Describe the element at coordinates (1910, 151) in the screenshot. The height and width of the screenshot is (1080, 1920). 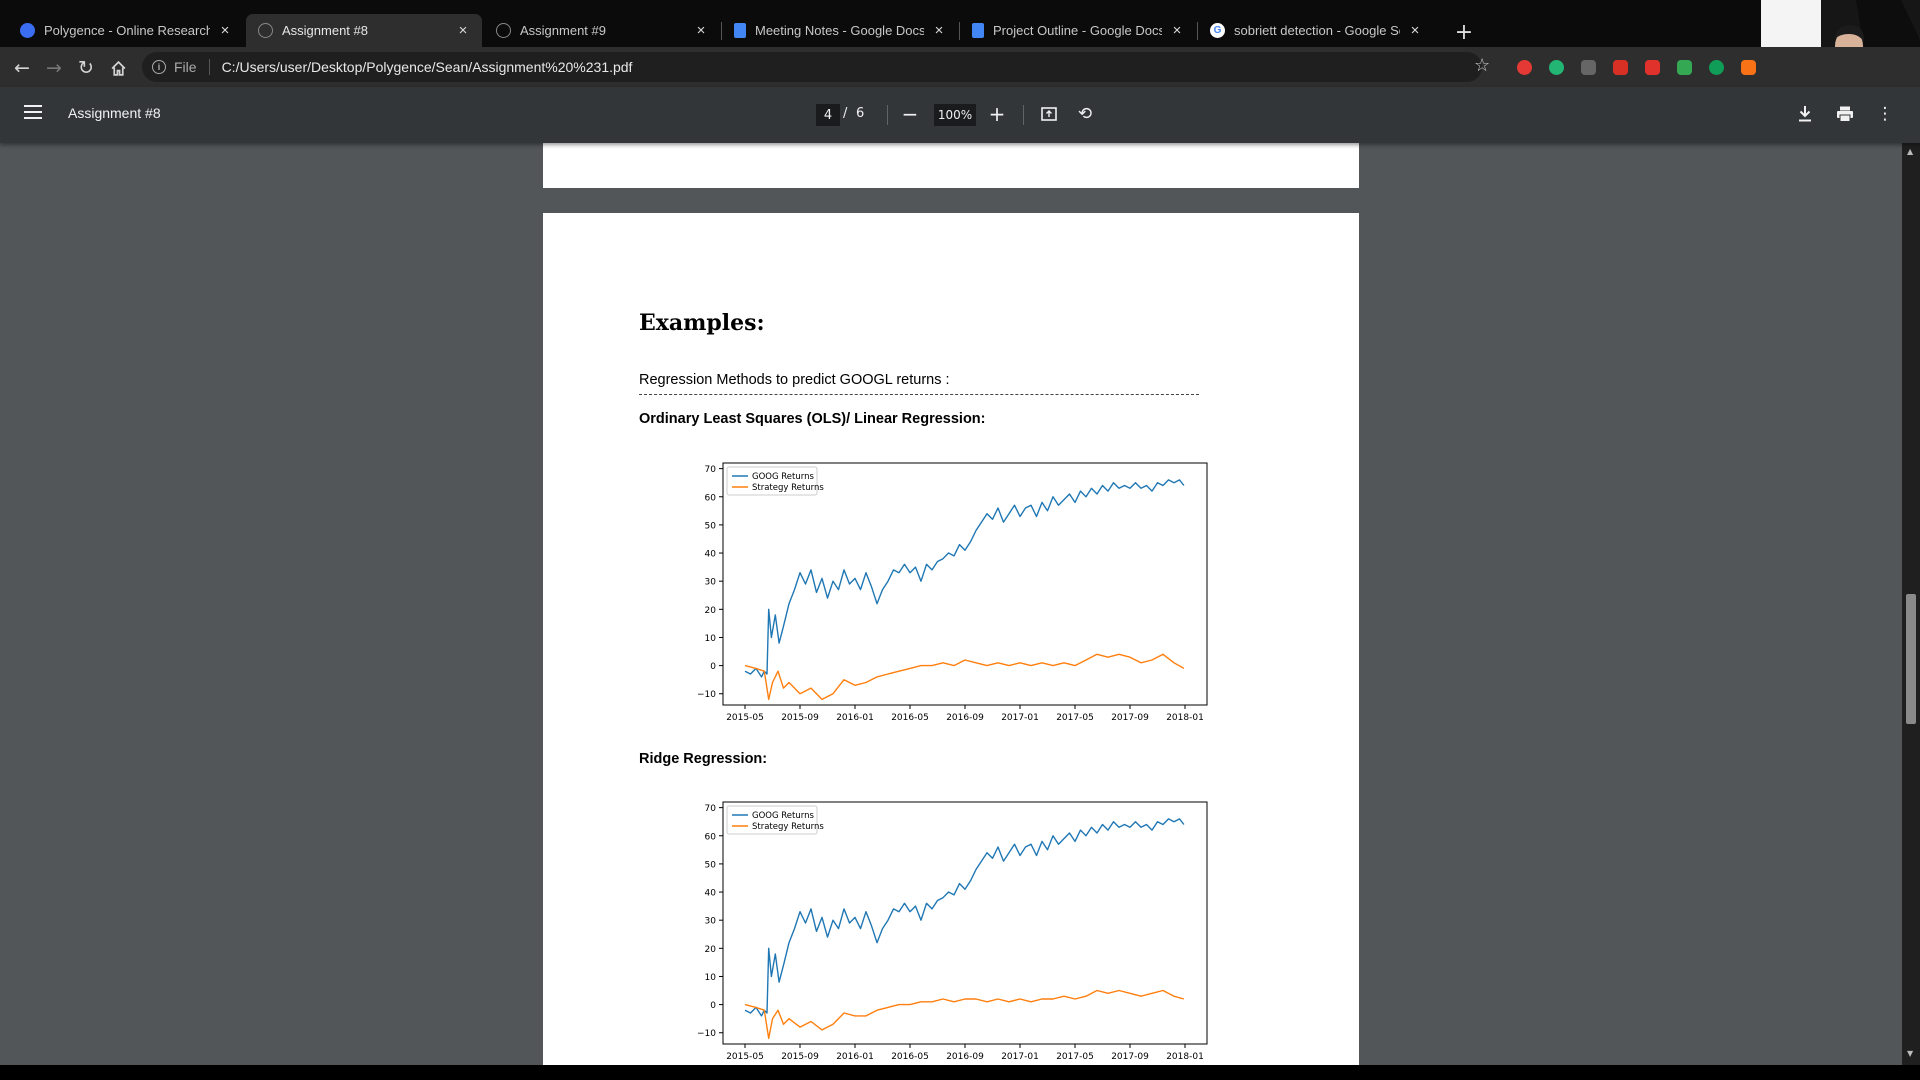
I see `scroll-up-icon: ▲` at that location.